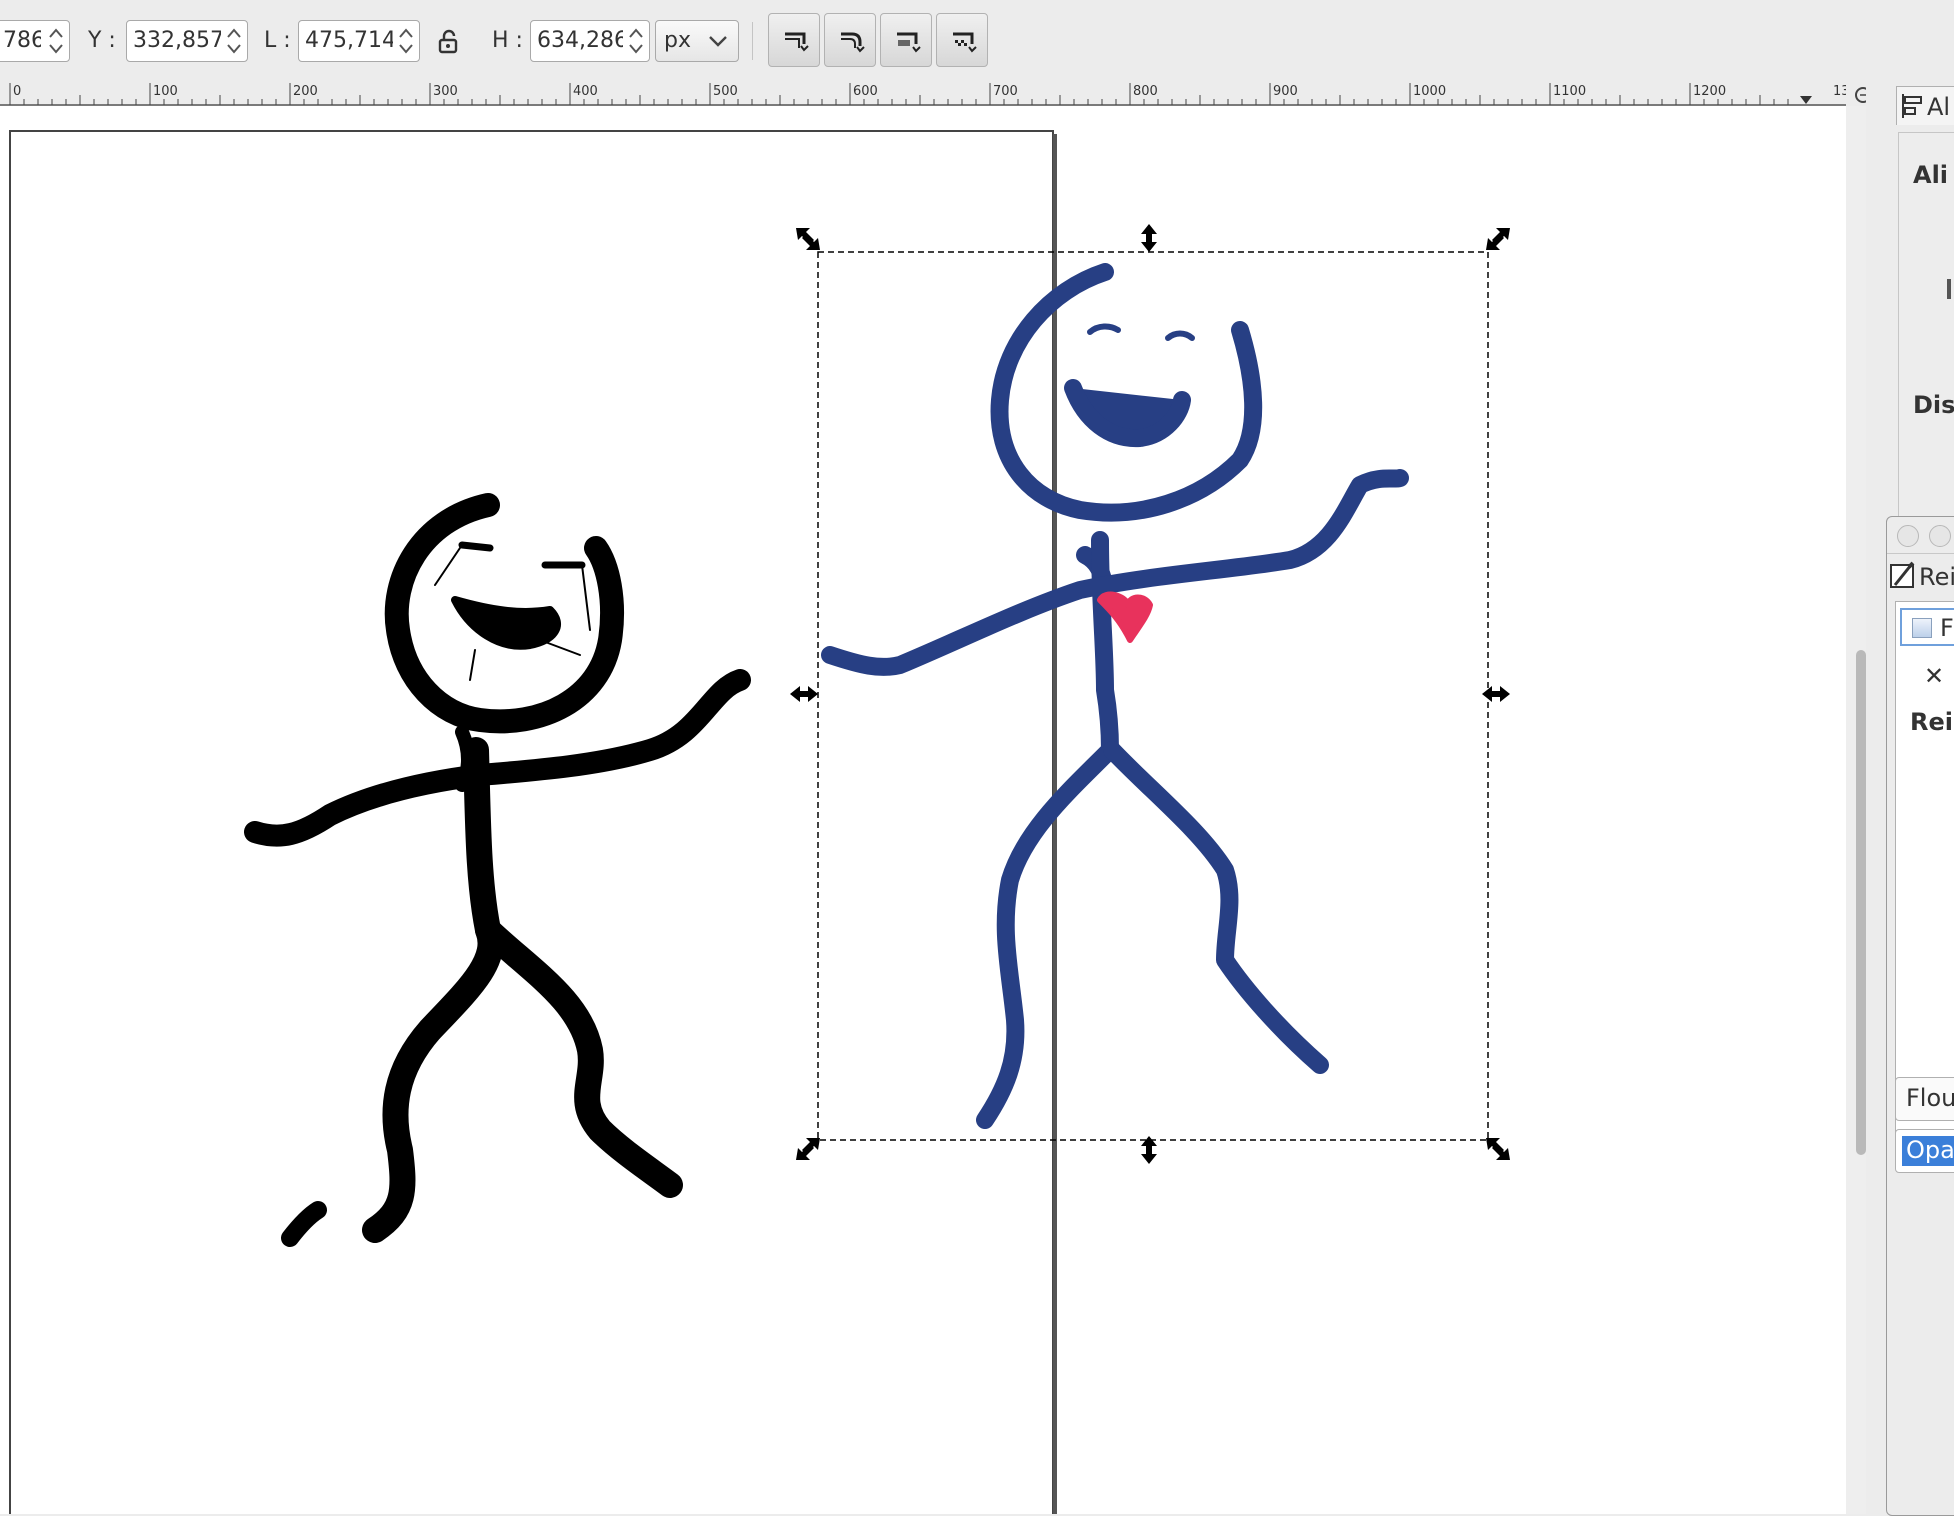 Image resolution: width=1954 pixels, height=1516 pixels. What do you see at coordinates (1931, 175) in the screenshot?
I see `align-heading: Ali` at bounding box center [1931, 175].